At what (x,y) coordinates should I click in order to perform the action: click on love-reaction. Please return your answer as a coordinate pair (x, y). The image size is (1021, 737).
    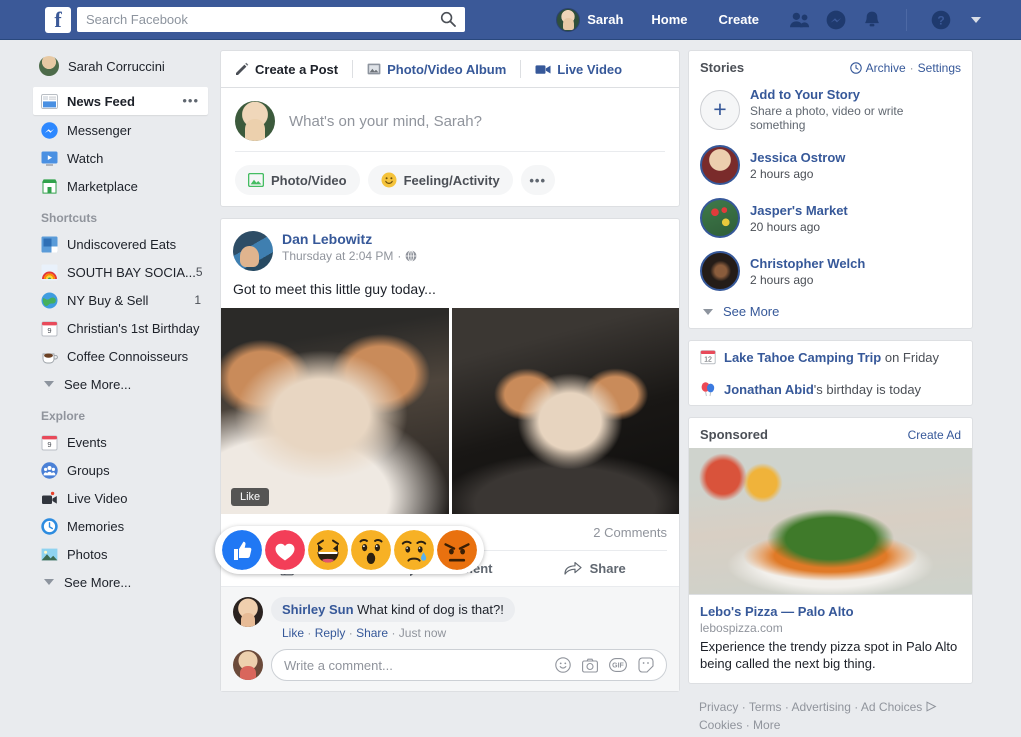
    Looking at the image, I should click on (285, 550).